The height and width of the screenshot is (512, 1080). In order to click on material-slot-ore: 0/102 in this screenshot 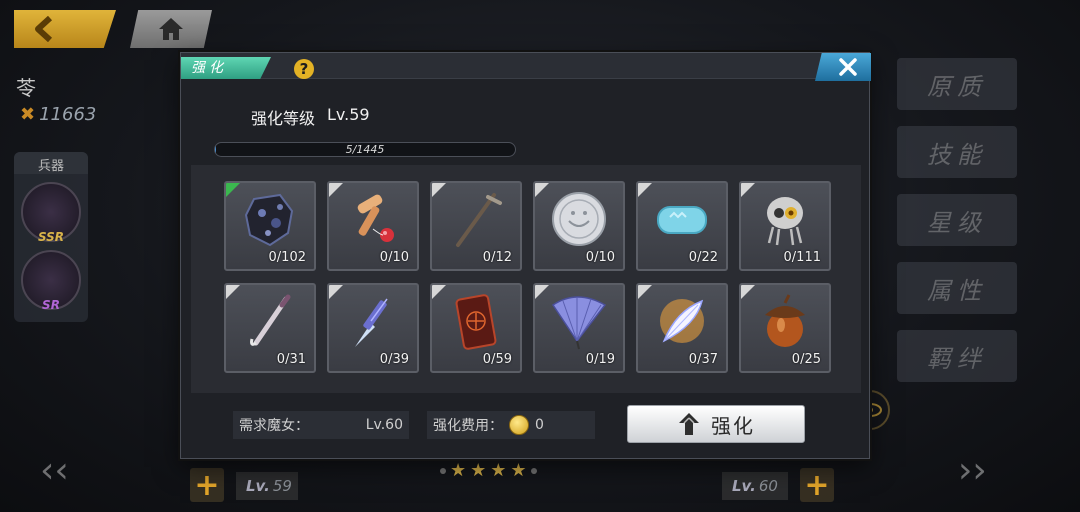, I will do `click(270, 226)`.